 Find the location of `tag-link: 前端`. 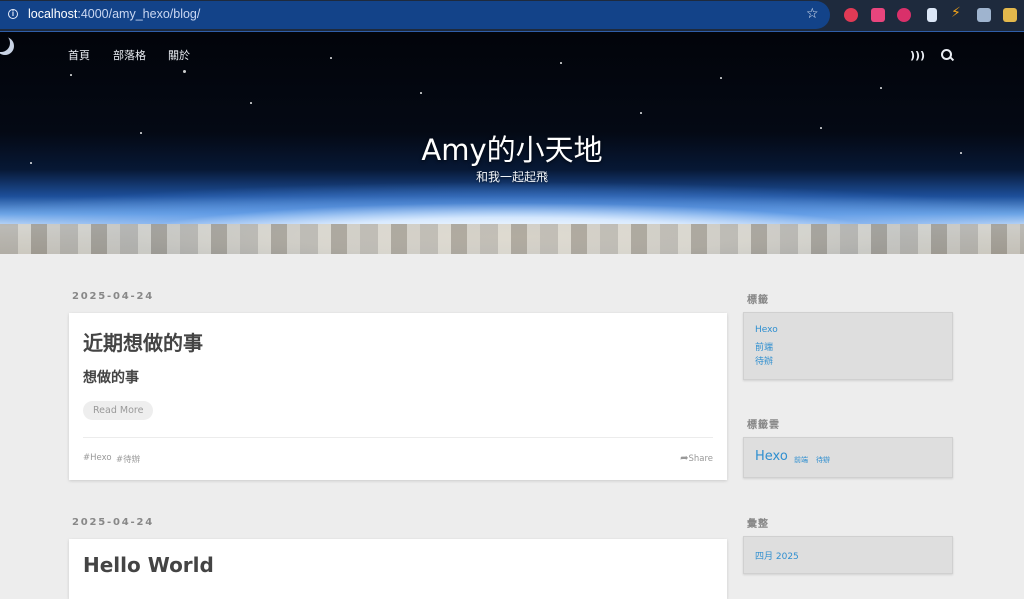

tag-link: 前端 is located at coordinates (764, 346).